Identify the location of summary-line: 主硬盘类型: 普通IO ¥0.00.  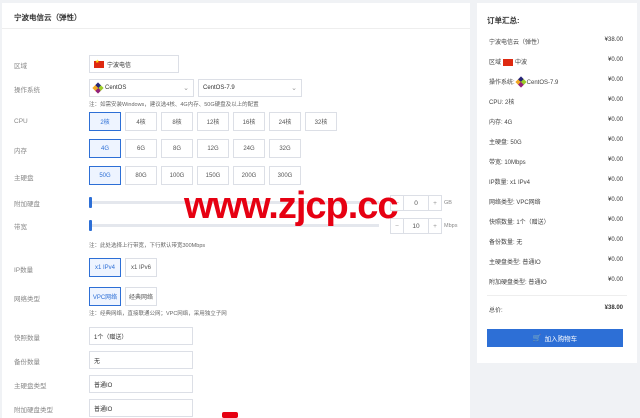
(556, 261).